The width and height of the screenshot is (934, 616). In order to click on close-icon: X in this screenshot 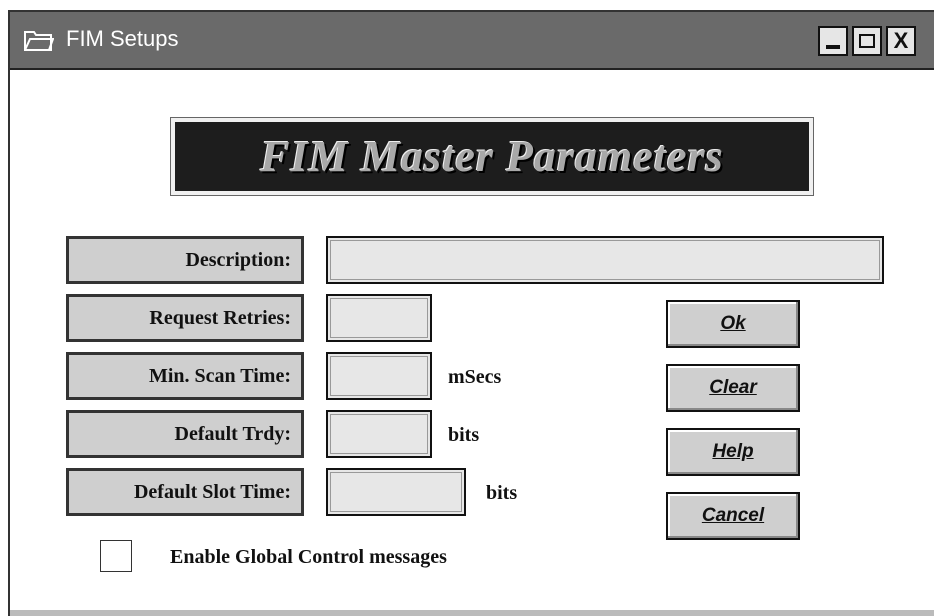, I will do `click(901, 40)`.